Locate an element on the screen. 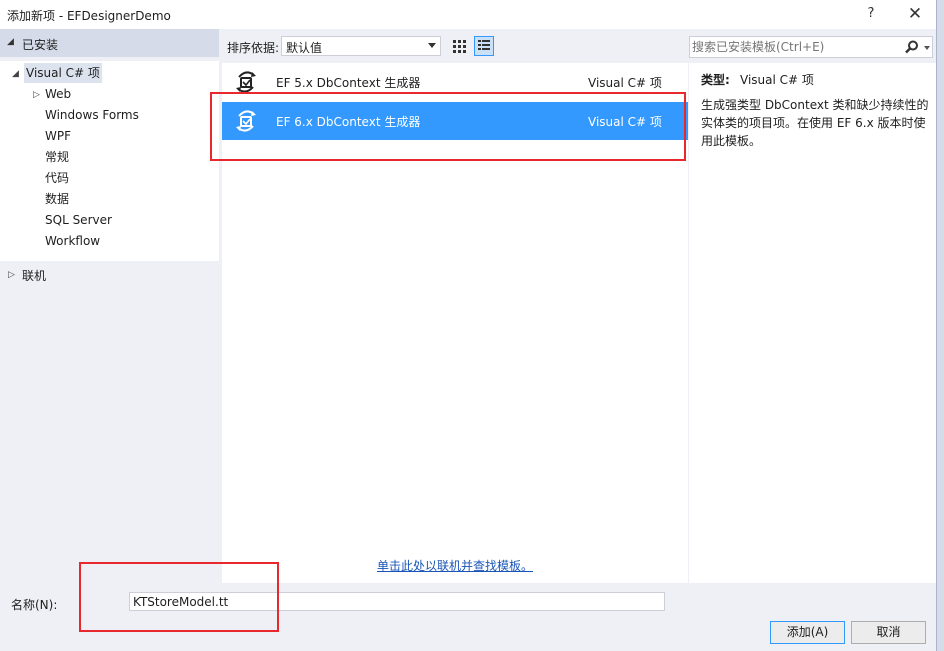 This screenshot has height=651, width=944. sort-value: 默认值 is located at coordinates (304, 48).